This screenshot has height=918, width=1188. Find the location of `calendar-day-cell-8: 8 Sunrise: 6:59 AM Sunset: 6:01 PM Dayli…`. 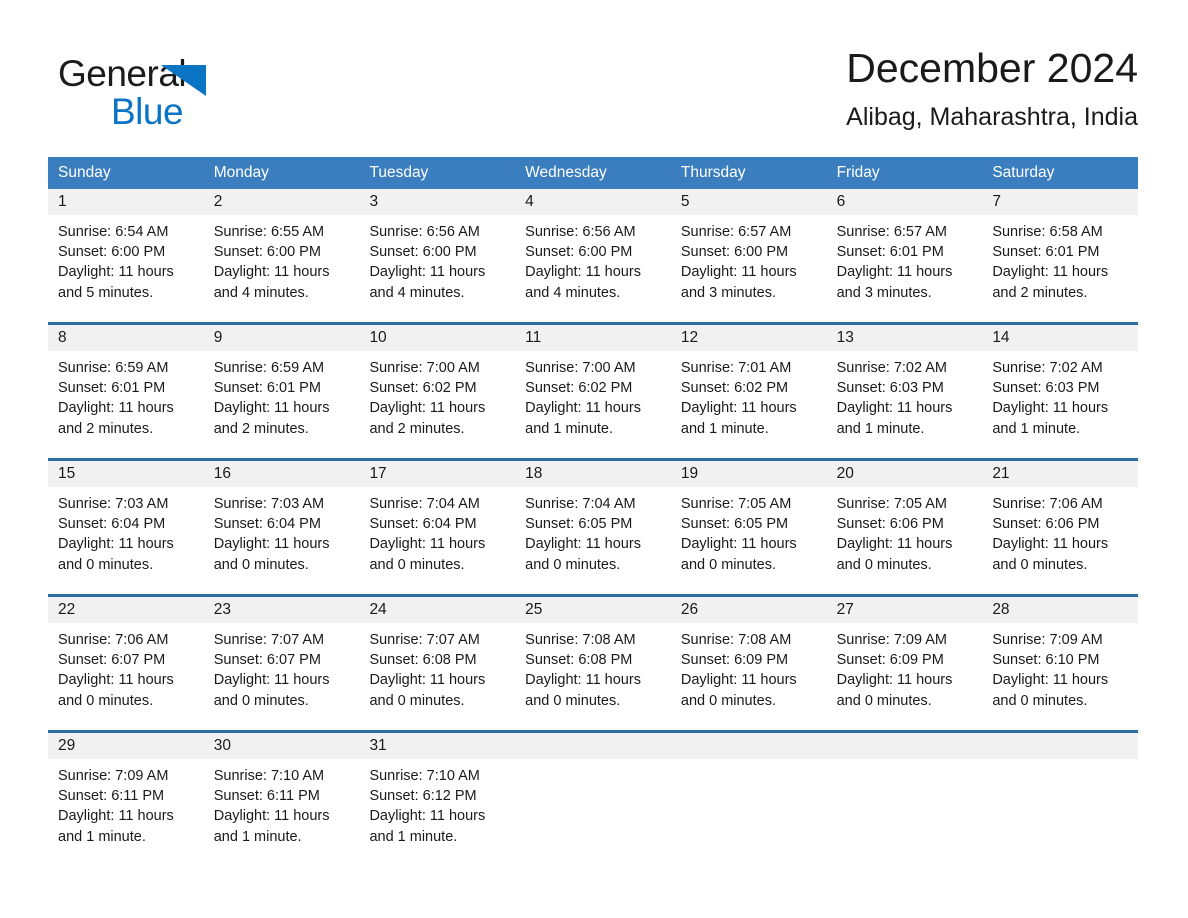

calendar-day-cell-8: 8 Sunrise: 6:59 AM Sunset: 6:01 PM Dayli… is located at coordinates (126, 387).